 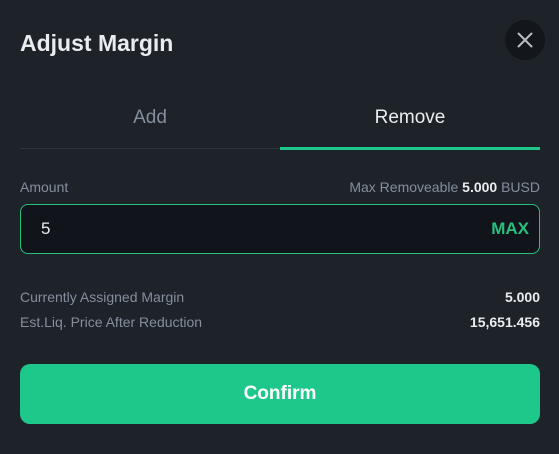 I want to click on tab-remove: Remove, so click(x=410, y=119).